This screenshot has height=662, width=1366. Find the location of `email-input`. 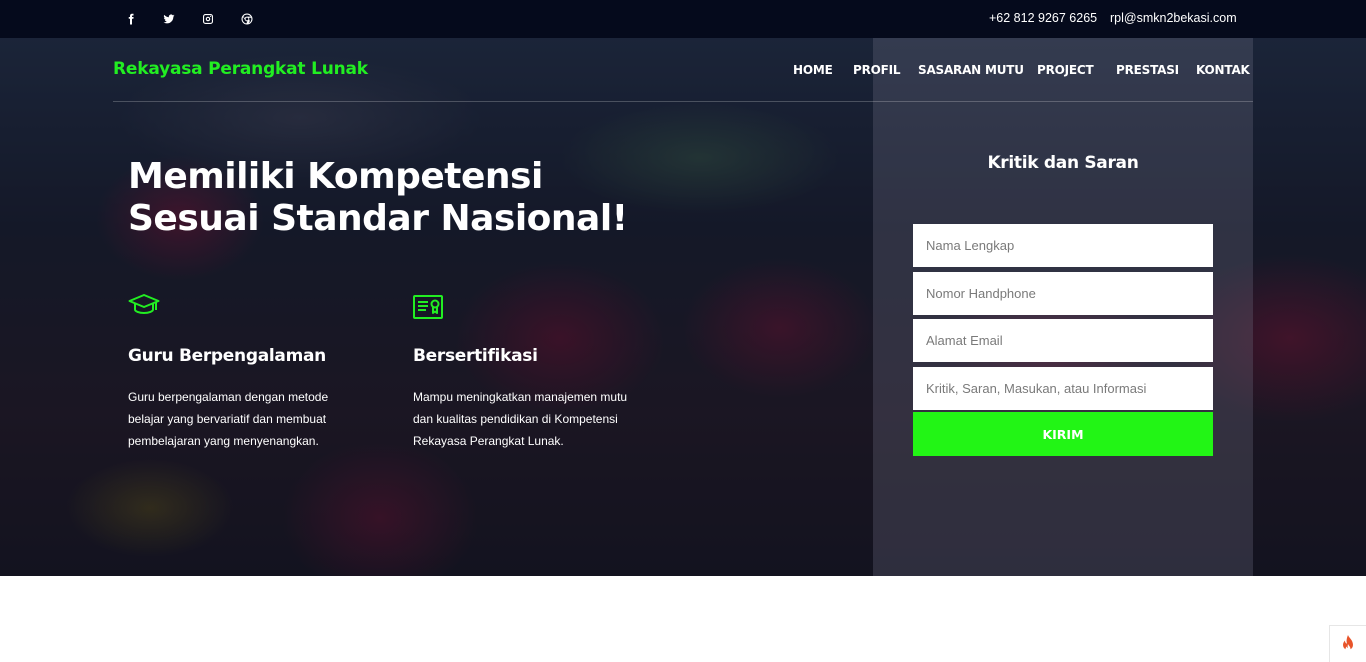

email-input is located at coordinates (1063, 340).